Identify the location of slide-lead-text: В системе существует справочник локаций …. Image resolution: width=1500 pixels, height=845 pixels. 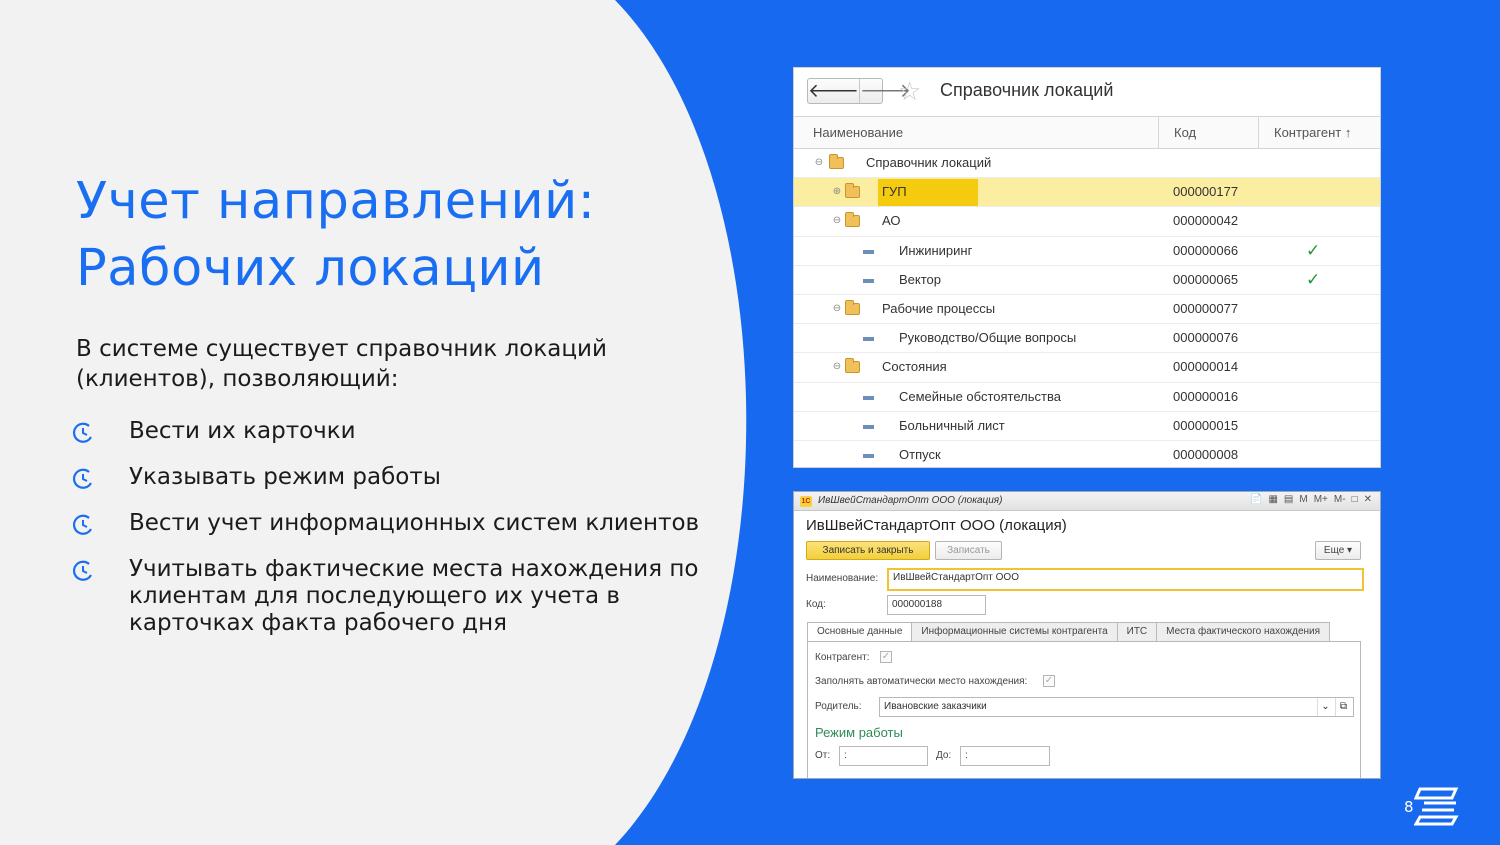
(341, 364).